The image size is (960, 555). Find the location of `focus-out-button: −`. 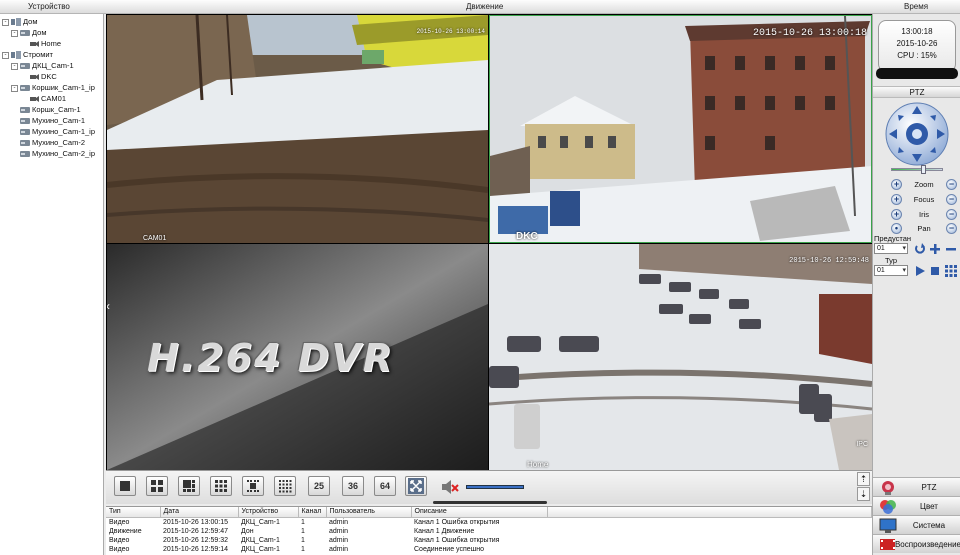

focus-out-button: − is located at coordinates (951, 199).